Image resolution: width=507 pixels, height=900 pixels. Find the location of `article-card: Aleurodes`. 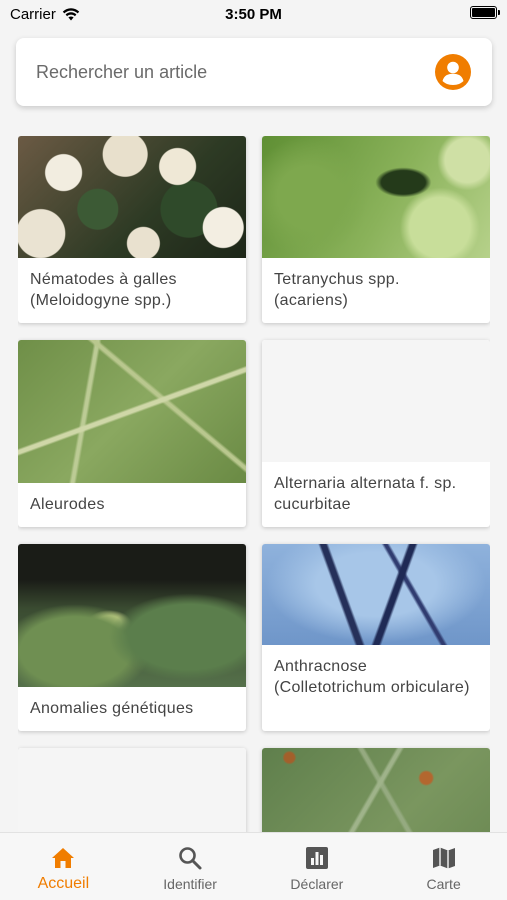

article-card: Aleurodes is located at coordinates (132, 433).